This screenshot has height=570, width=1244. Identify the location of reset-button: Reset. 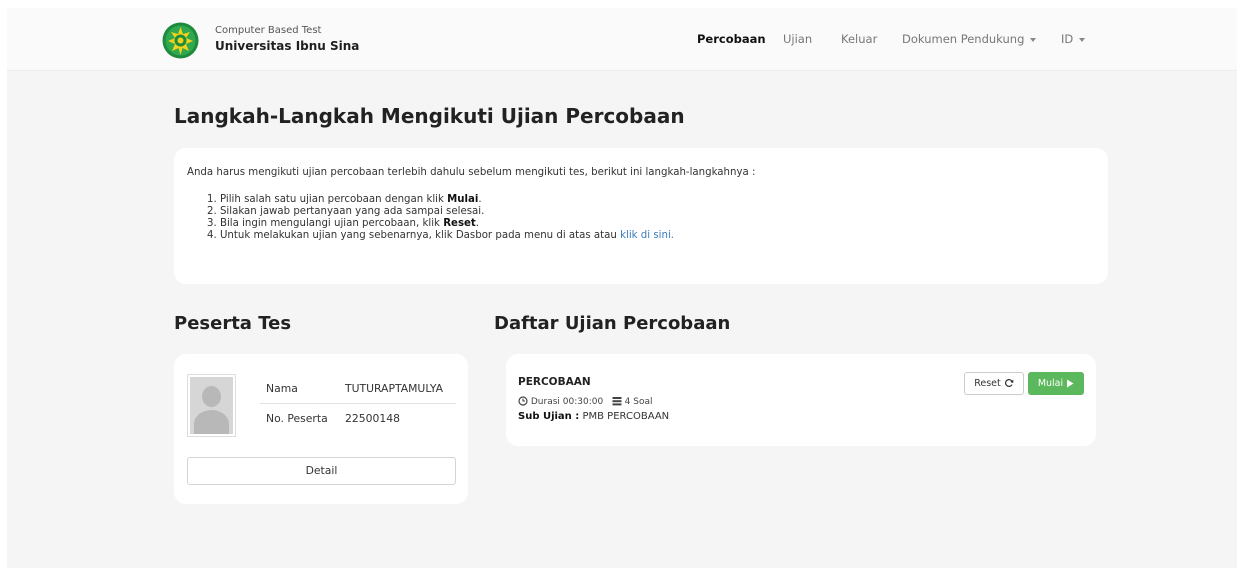
(994, 383).